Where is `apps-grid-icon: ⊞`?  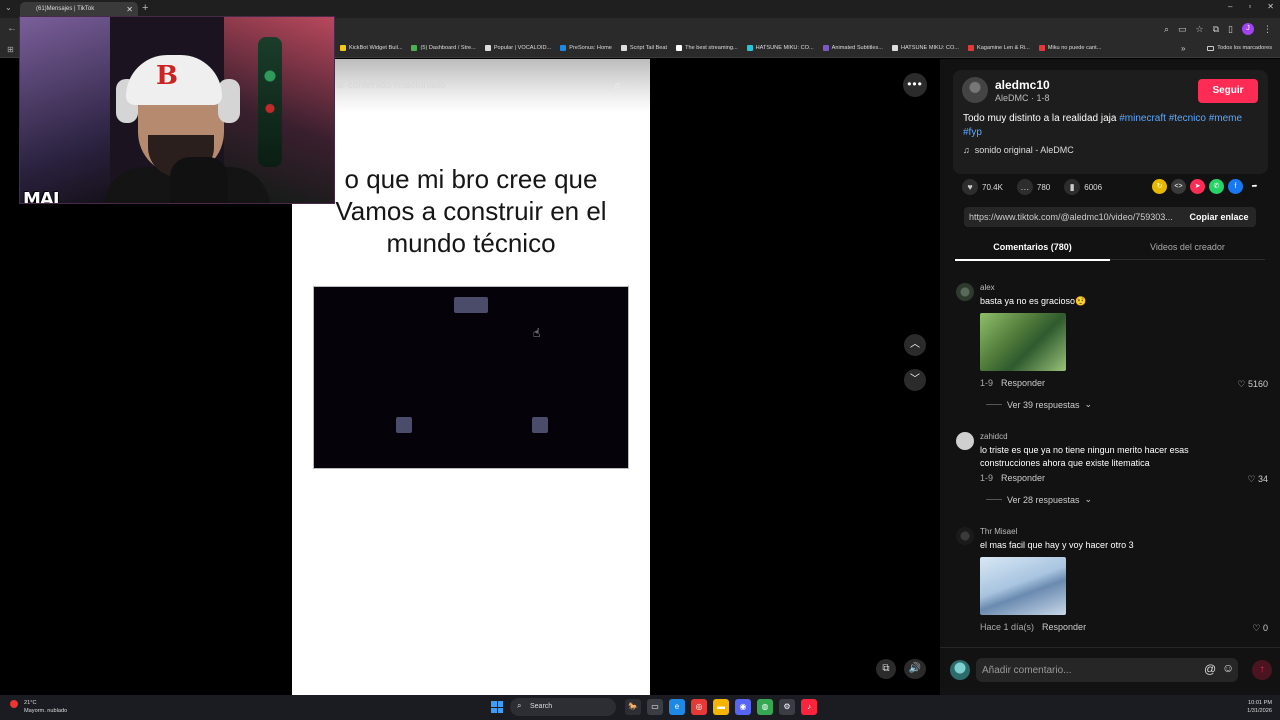
apps-grid-icon: ⊞ is located at coordinates (10, 49).